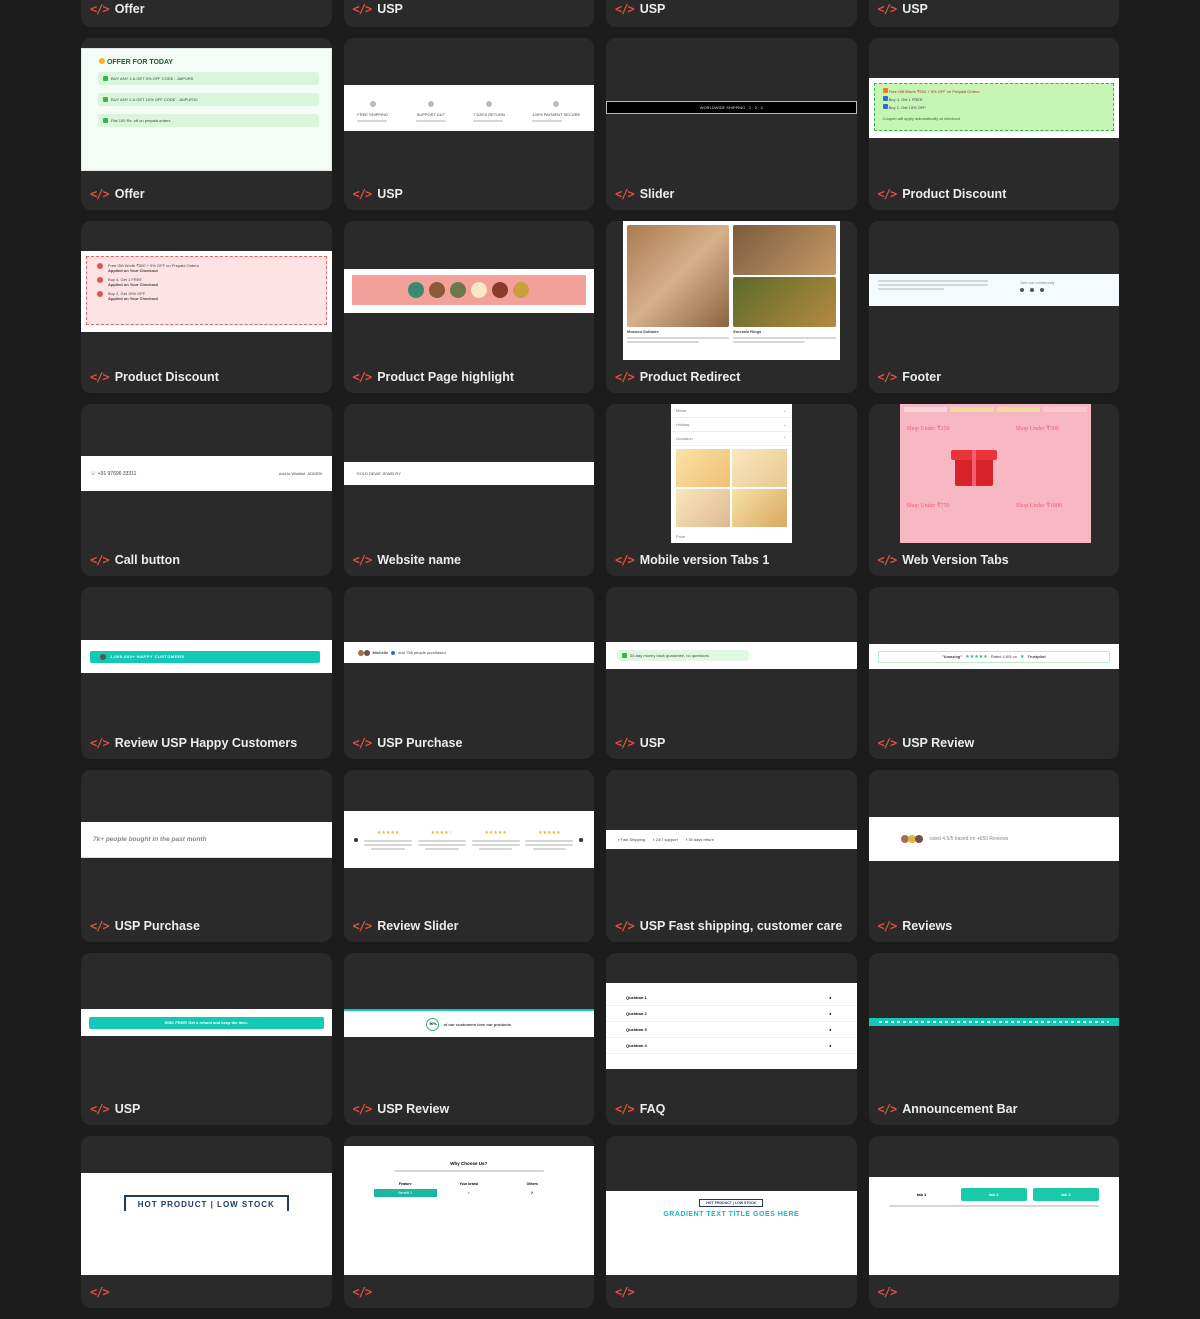 Image resolution: width=1200 pixels, height=1319 pixels. Describe the element at coordinates (468, 1184) in the screenshot. I see `column-header: Your brand` at that location.